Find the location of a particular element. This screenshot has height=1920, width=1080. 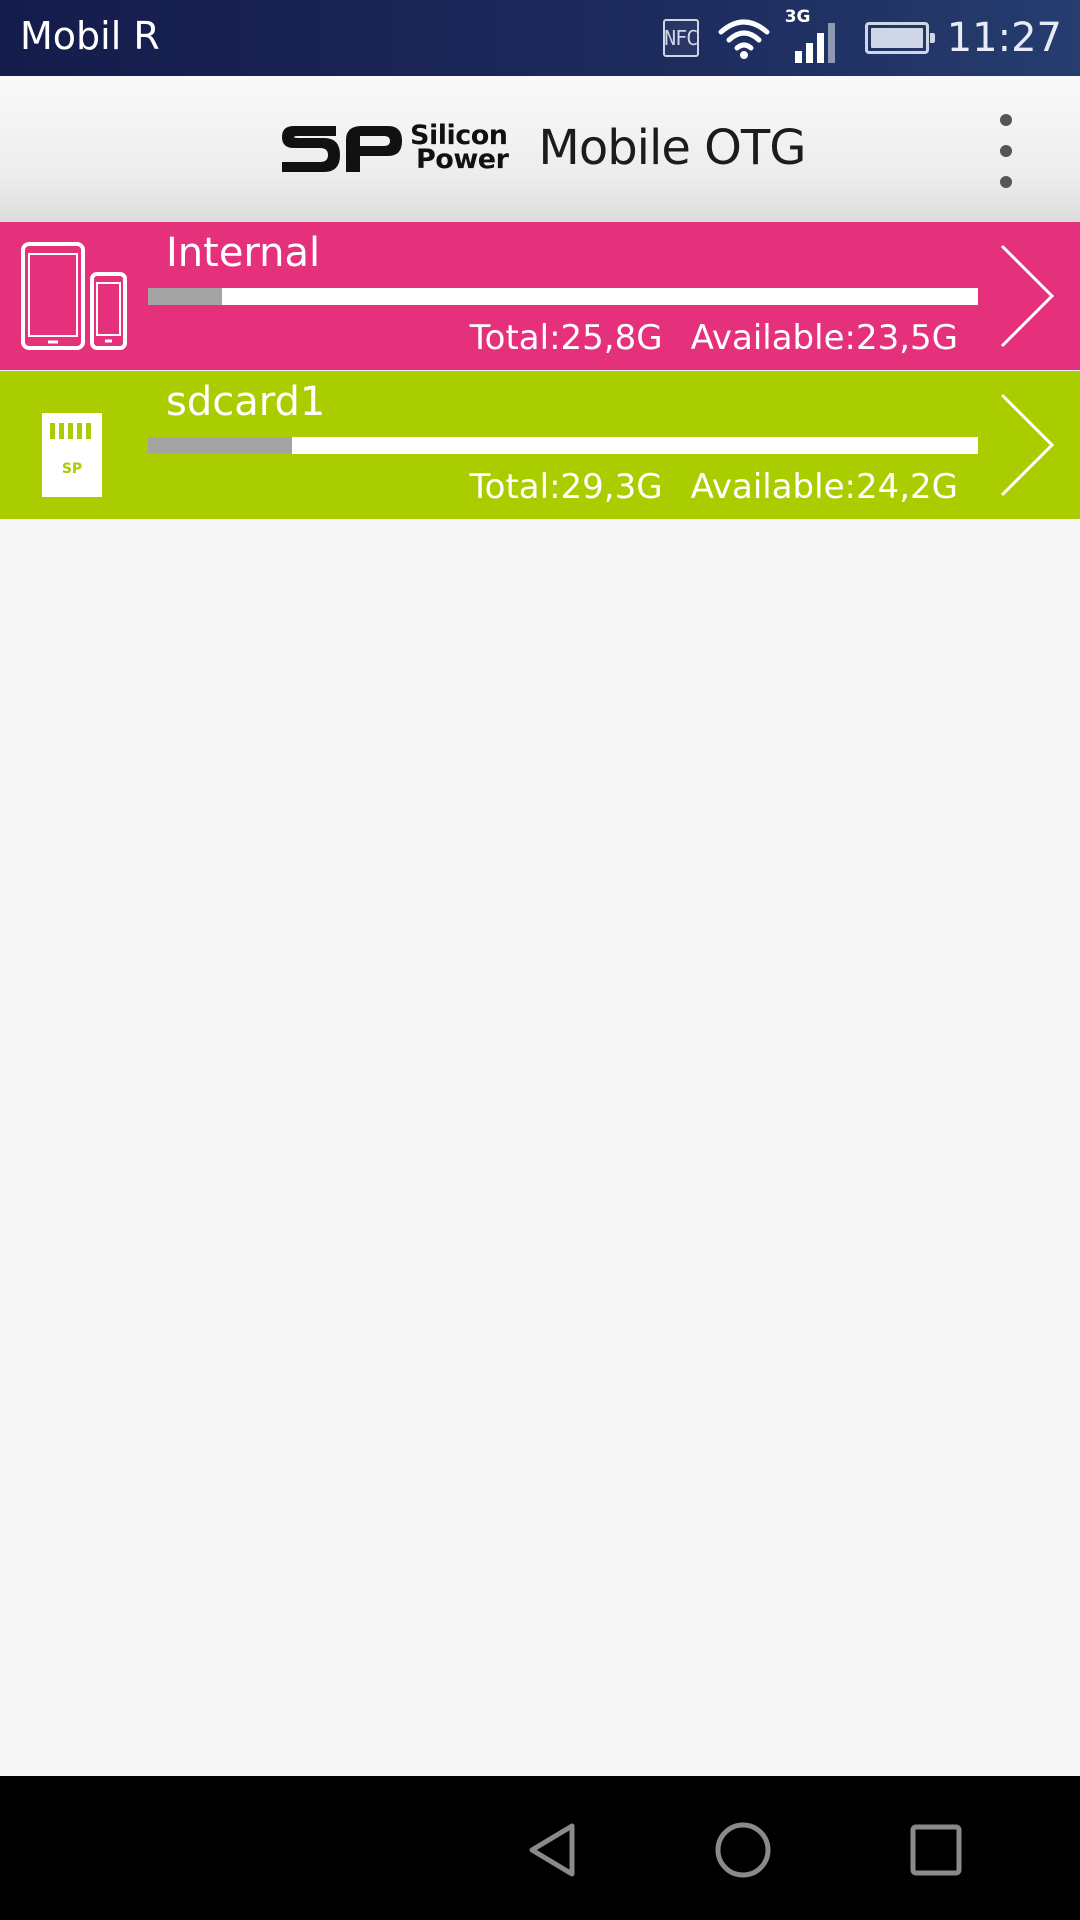

clock: 11:27 is located at coordinates (1004, 38).